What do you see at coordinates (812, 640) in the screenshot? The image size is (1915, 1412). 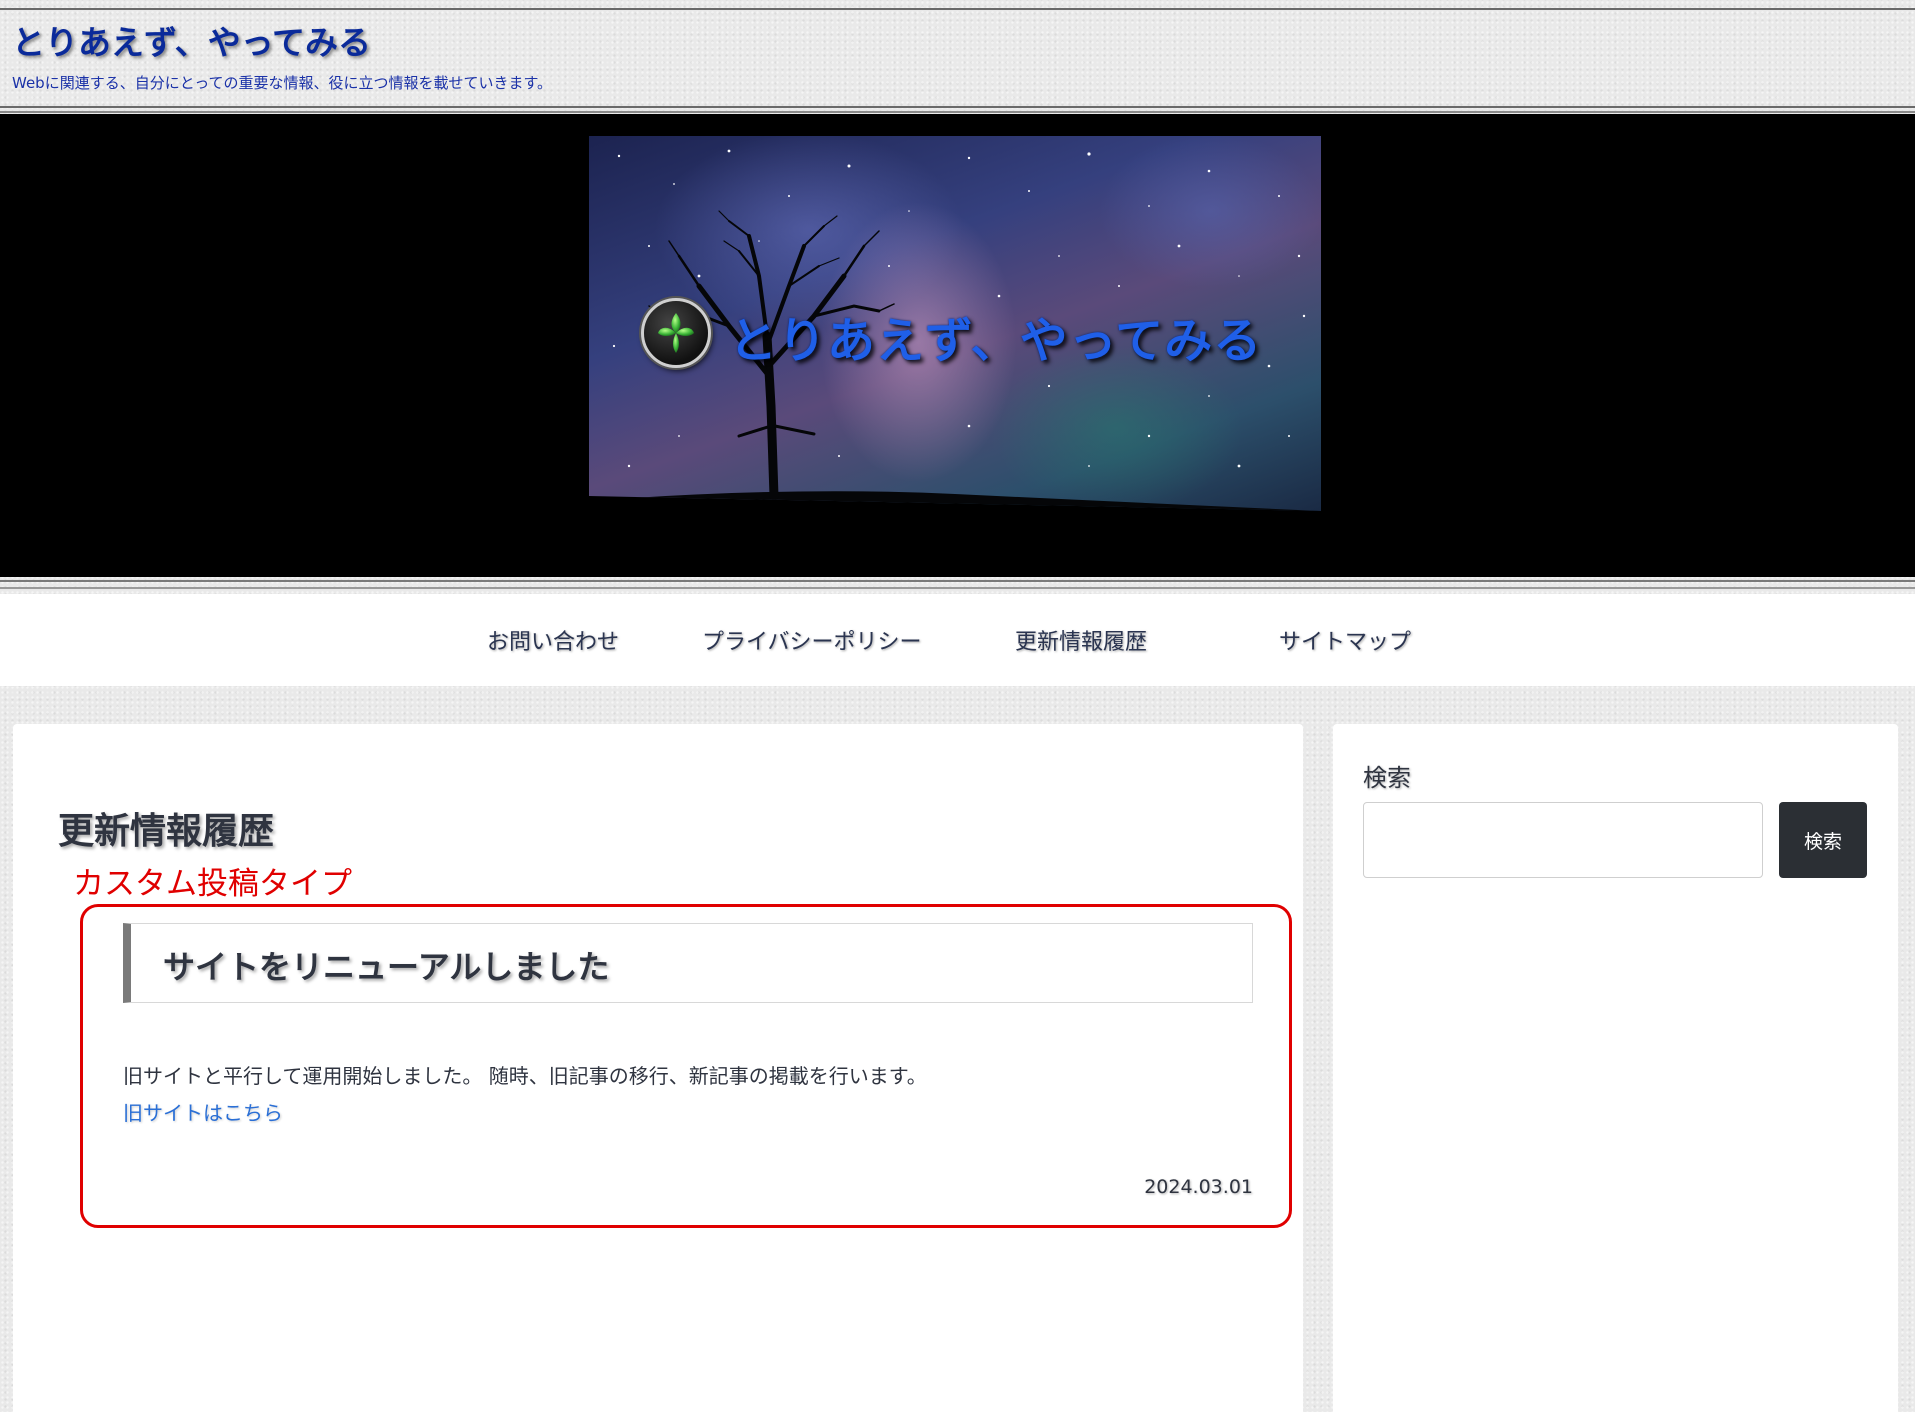 I see `nav-item-privacy-policy: プライバシーポリシー` at bounding box center [812, 640].